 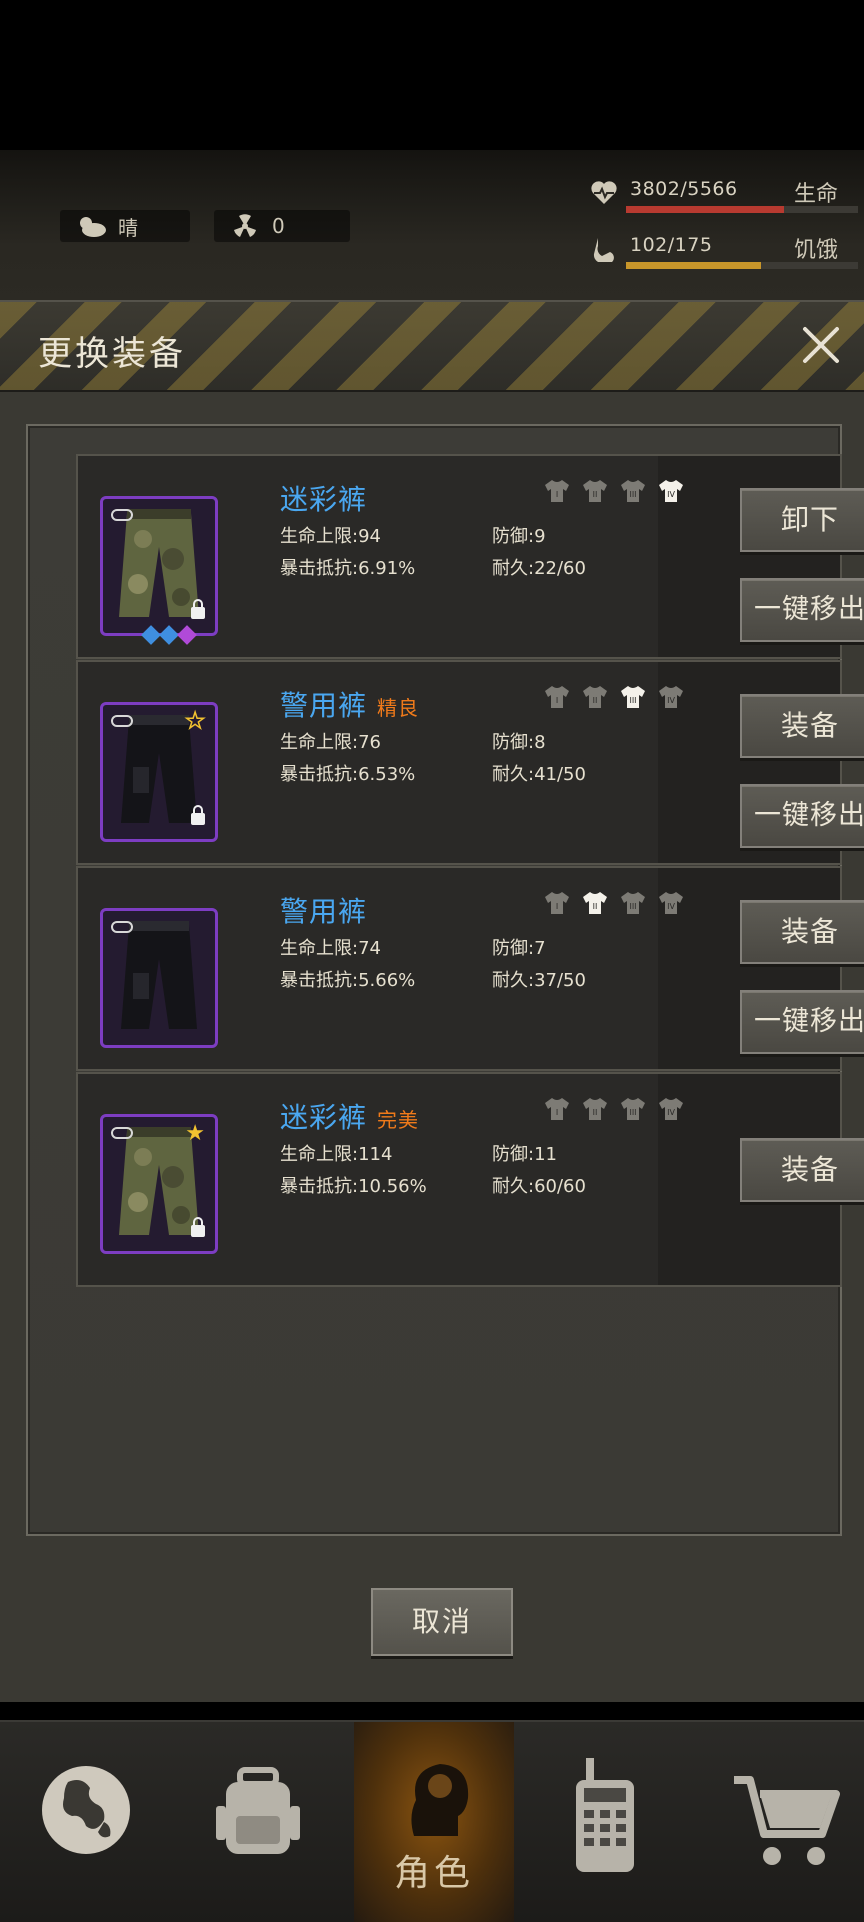 I want to click on gem-sockets, so click(x=169, y=635).